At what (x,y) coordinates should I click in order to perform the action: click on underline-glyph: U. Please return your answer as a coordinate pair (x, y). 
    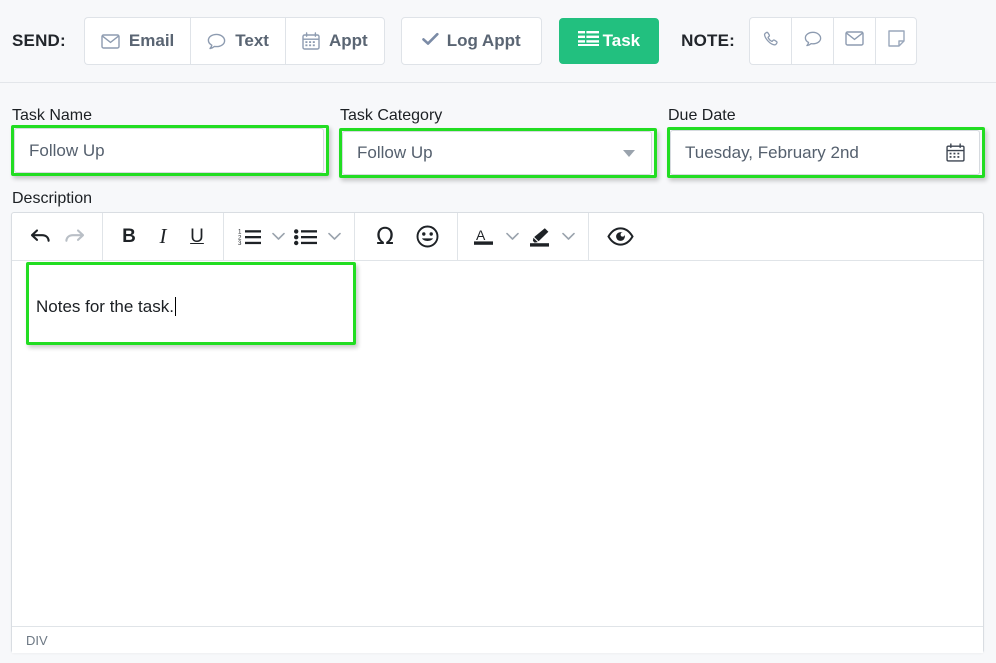
    Looking at the image, I should click on (197, 236).